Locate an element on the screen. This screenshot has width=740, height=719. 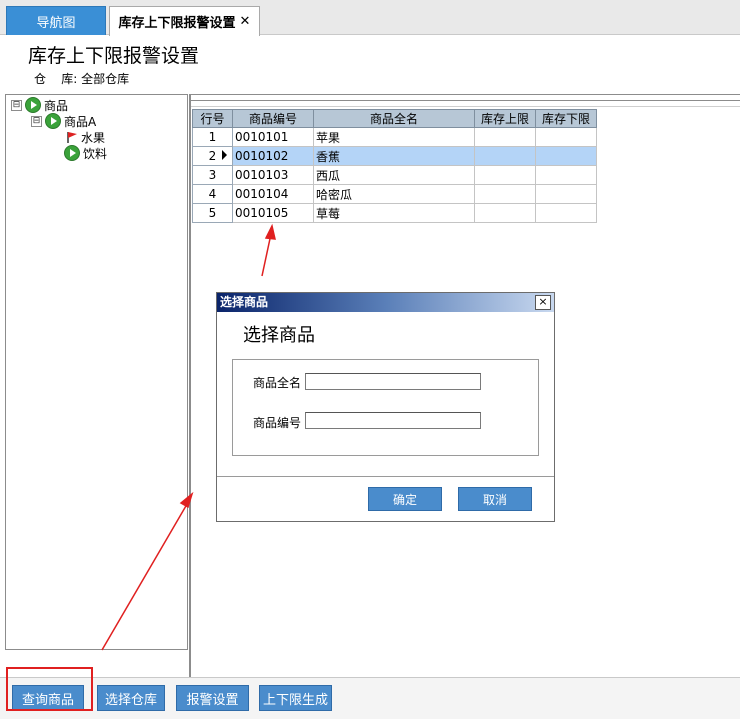
generate-limits-button: 上下限生成 is located at coordinates (295, 698).